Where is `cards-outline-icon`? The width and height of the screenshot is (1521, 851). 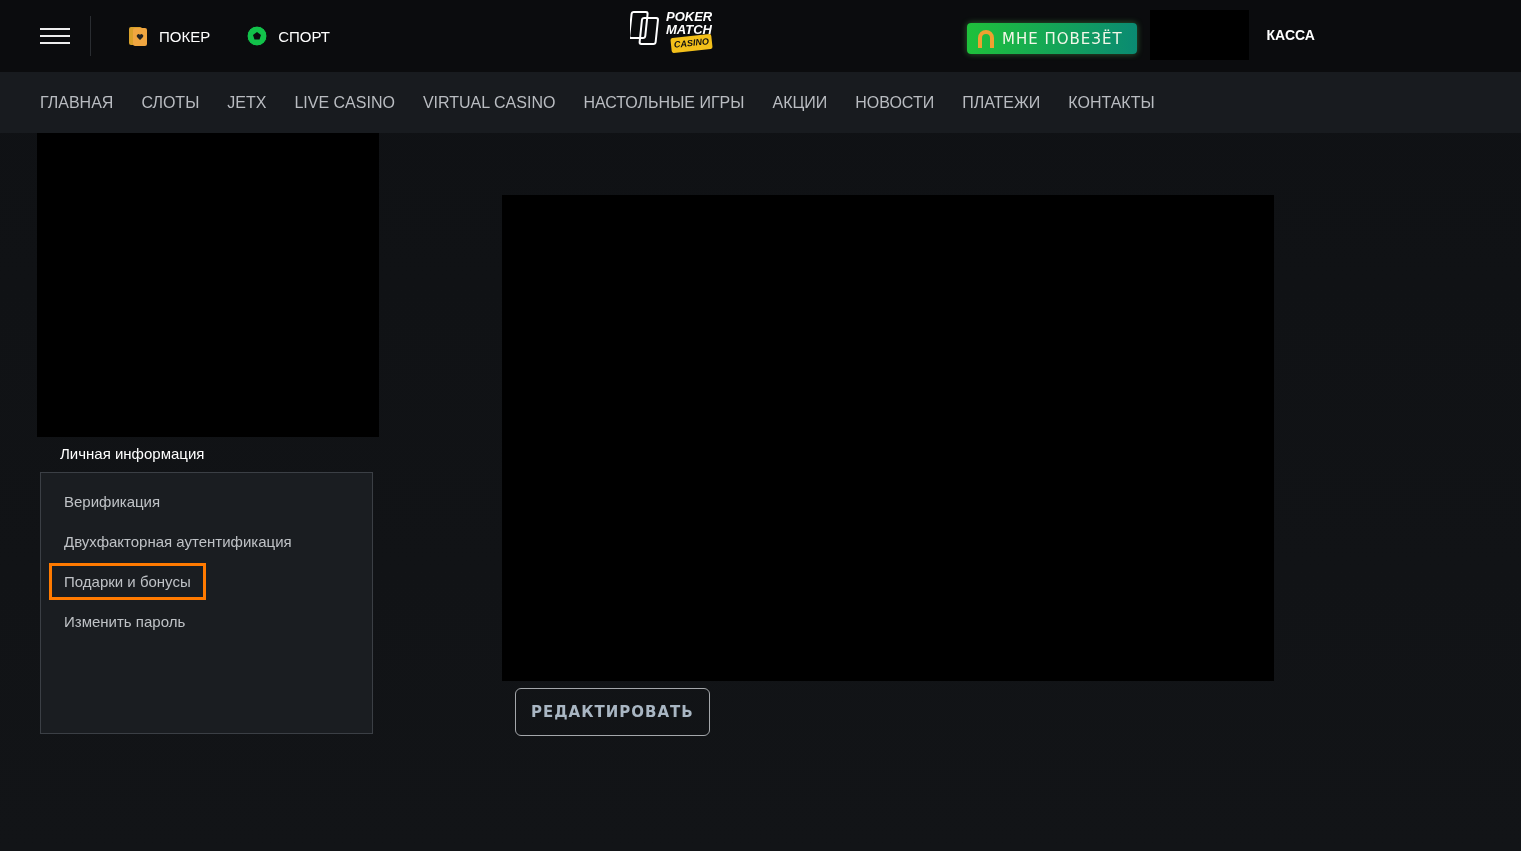 cards-outline-icon is located at coordinates (646, 28).